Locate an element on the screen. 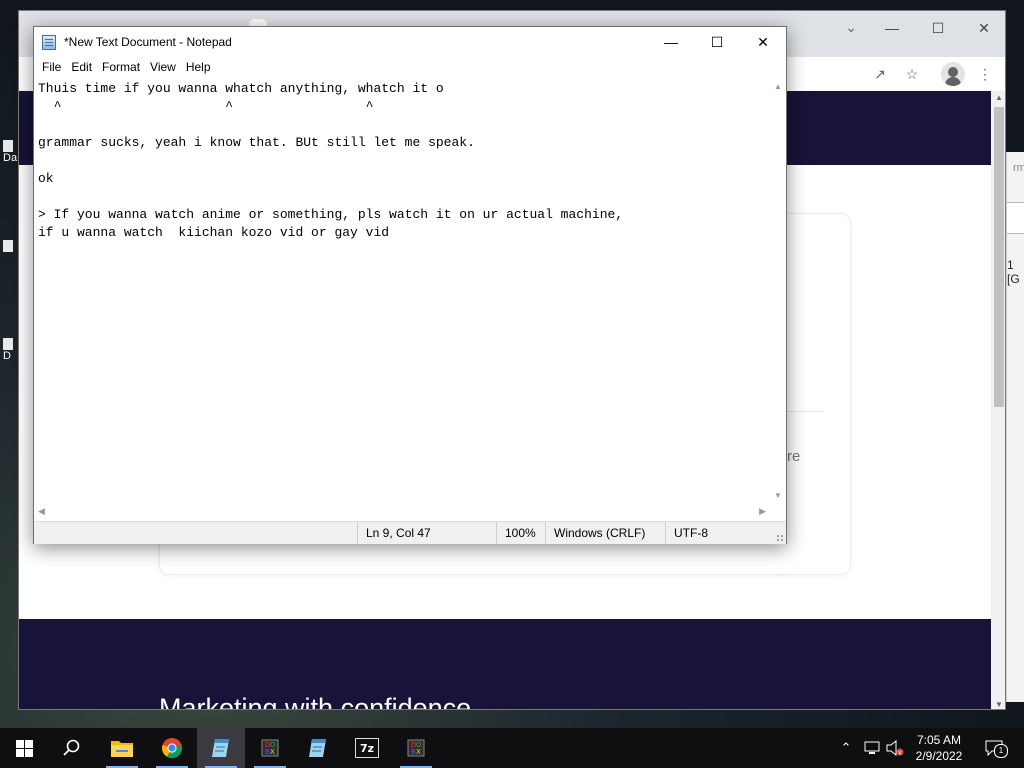  tab-search-chevron-icon: ⌄ is located at coordinates (851, 27).